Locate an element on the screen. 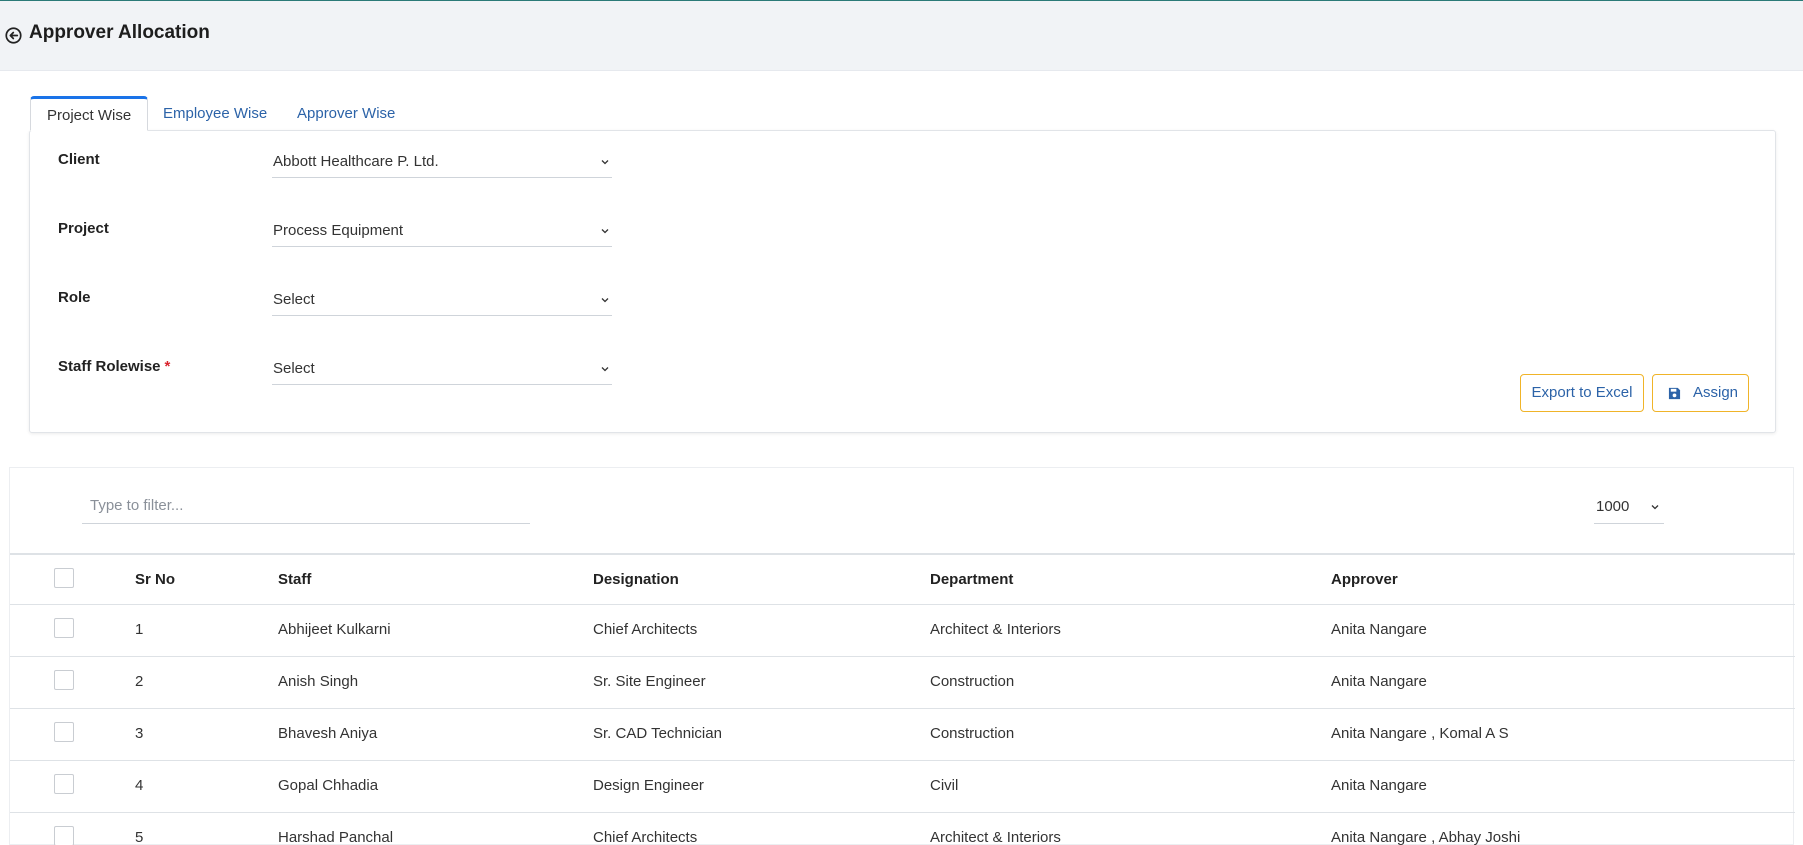 Image resolution: width=1803 pixels, height=845 pixels. save-icon is located at coordinates (1674, 393).